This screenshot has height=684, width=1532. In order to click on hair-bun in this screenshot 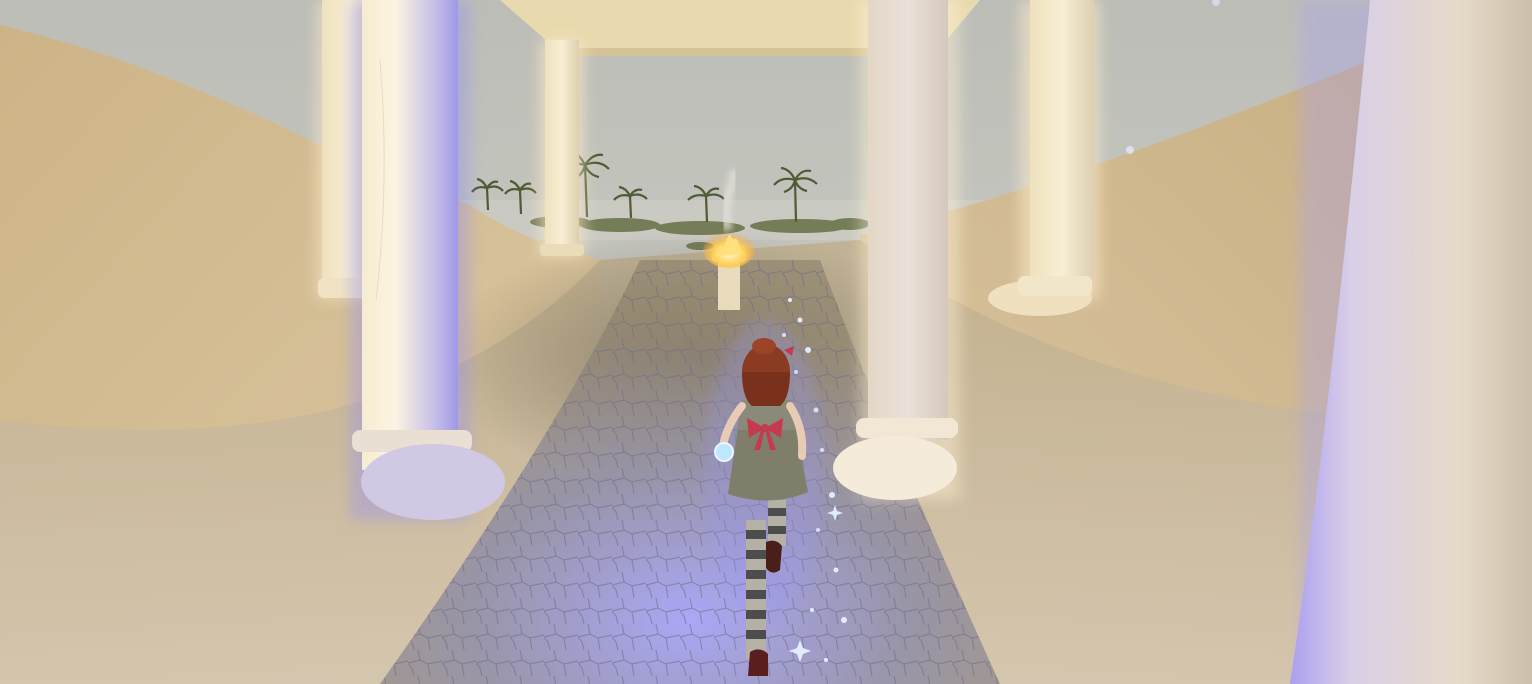, I will do `click(764, 346)`.